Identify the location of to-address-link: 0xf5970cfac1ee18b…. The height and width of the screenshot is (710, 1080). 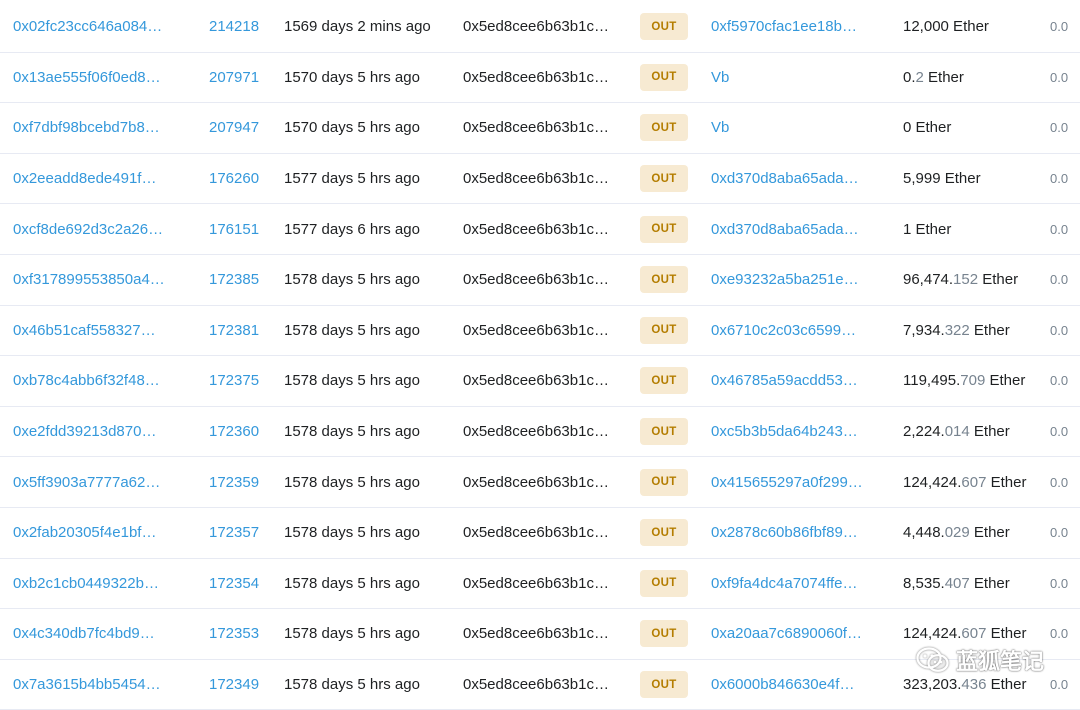
(784, 26).